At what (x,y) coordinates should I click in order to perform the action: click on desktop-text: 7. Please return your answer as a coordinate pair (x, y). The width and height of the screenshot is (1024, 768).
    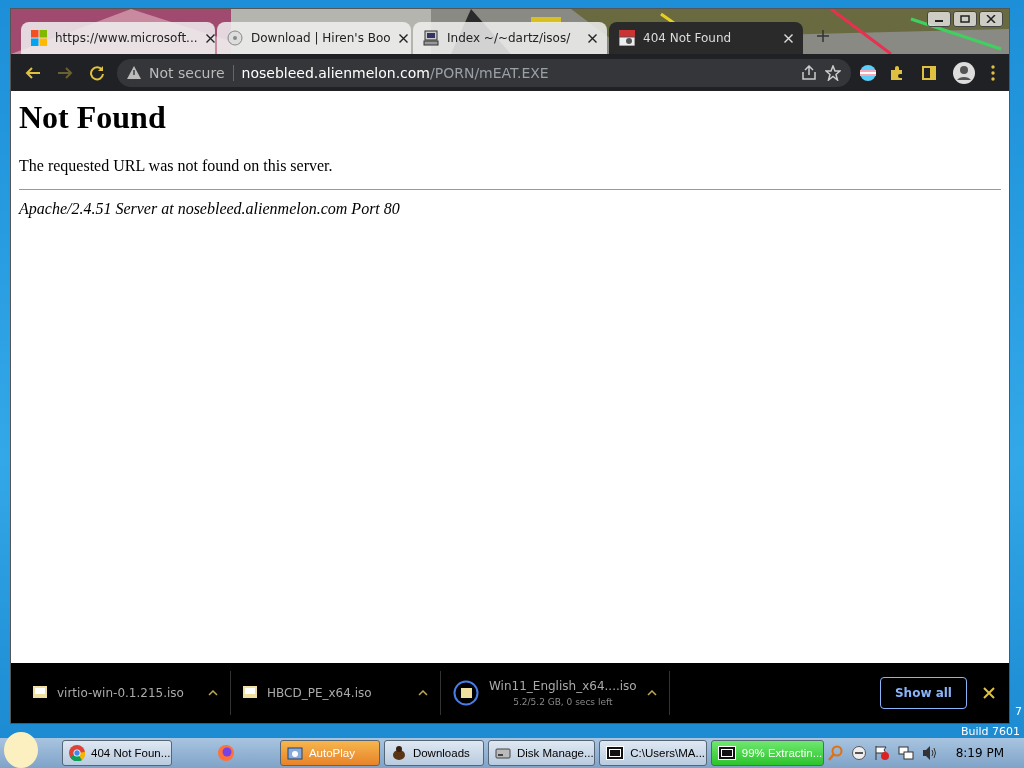
    Looking at the image, I should click on (1018, 711).